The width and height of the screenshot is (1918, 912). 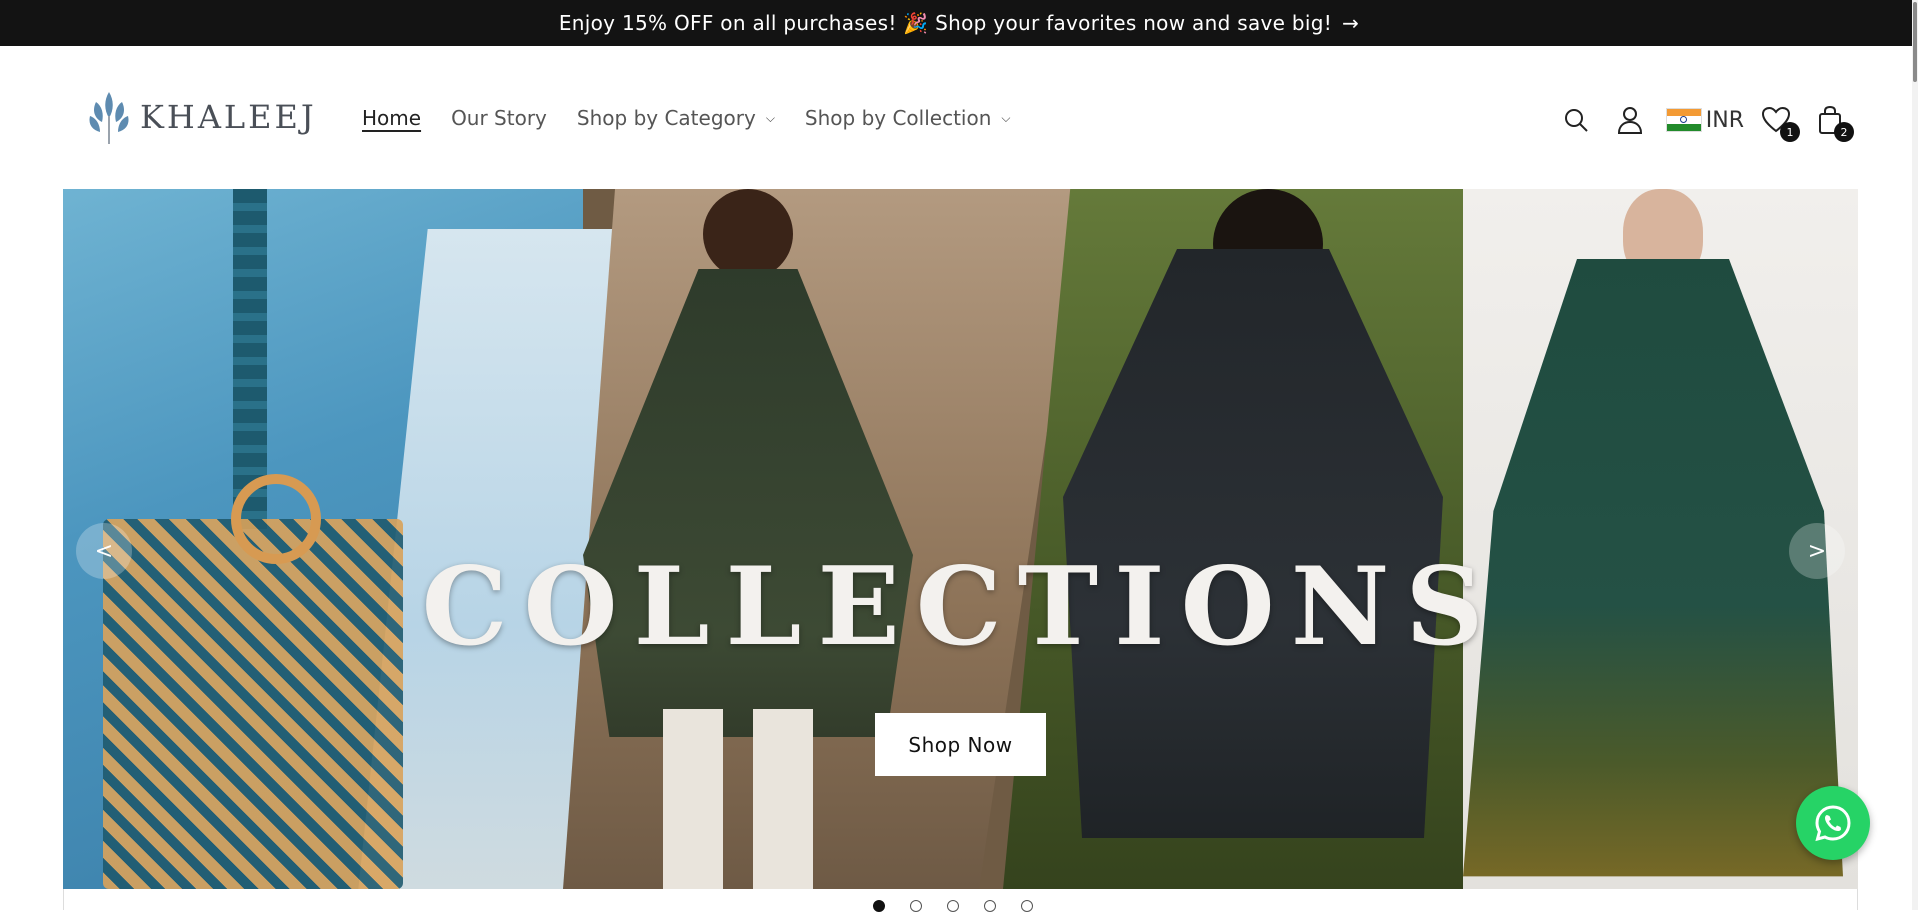 I want to click on nav-our-story-label: Our Story, so click(x=499, y=118).